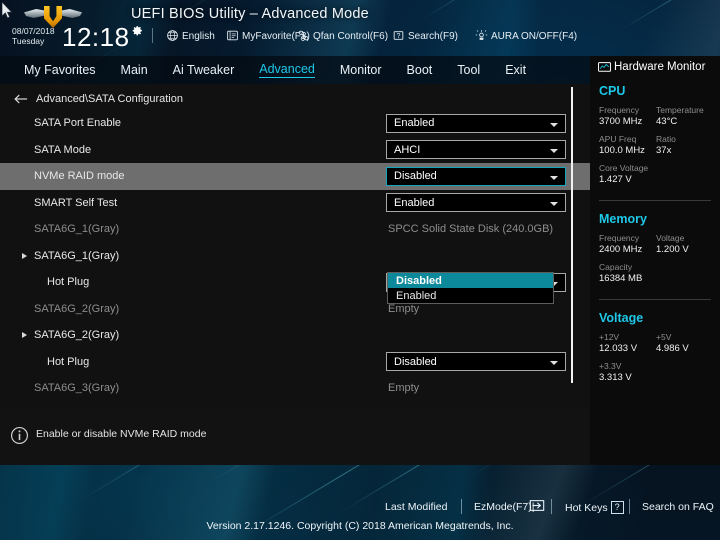  I want to click on info-icon, so click(19, 435).